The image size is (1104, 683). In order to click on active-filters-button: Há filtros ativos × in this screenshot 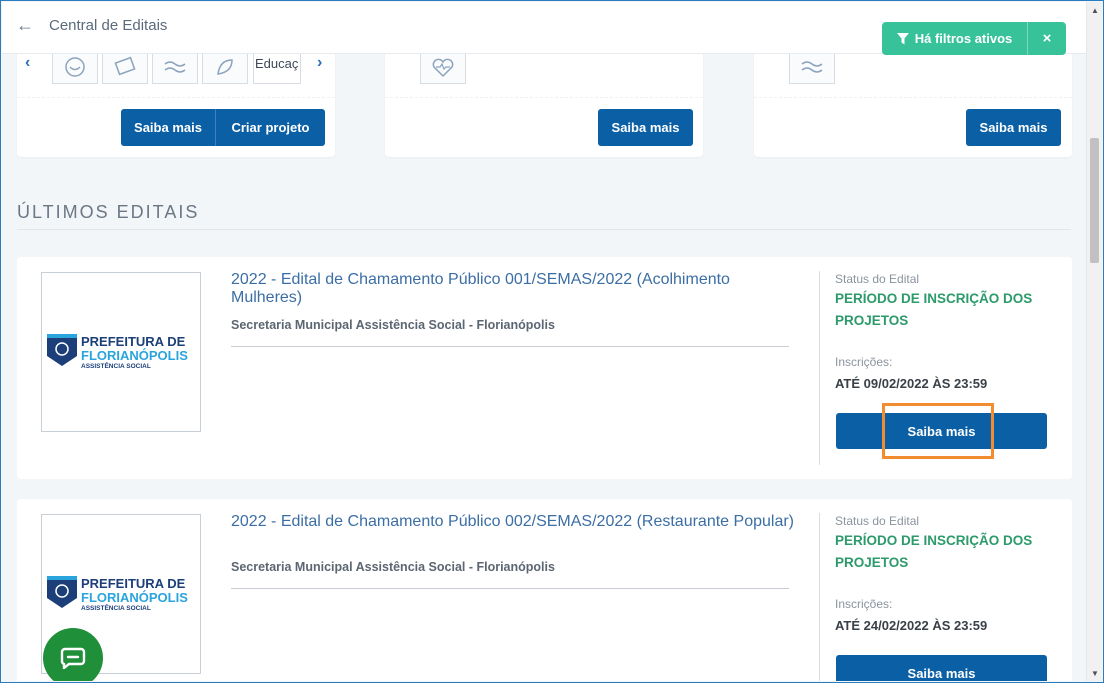, I will do `click(974, 38)`.